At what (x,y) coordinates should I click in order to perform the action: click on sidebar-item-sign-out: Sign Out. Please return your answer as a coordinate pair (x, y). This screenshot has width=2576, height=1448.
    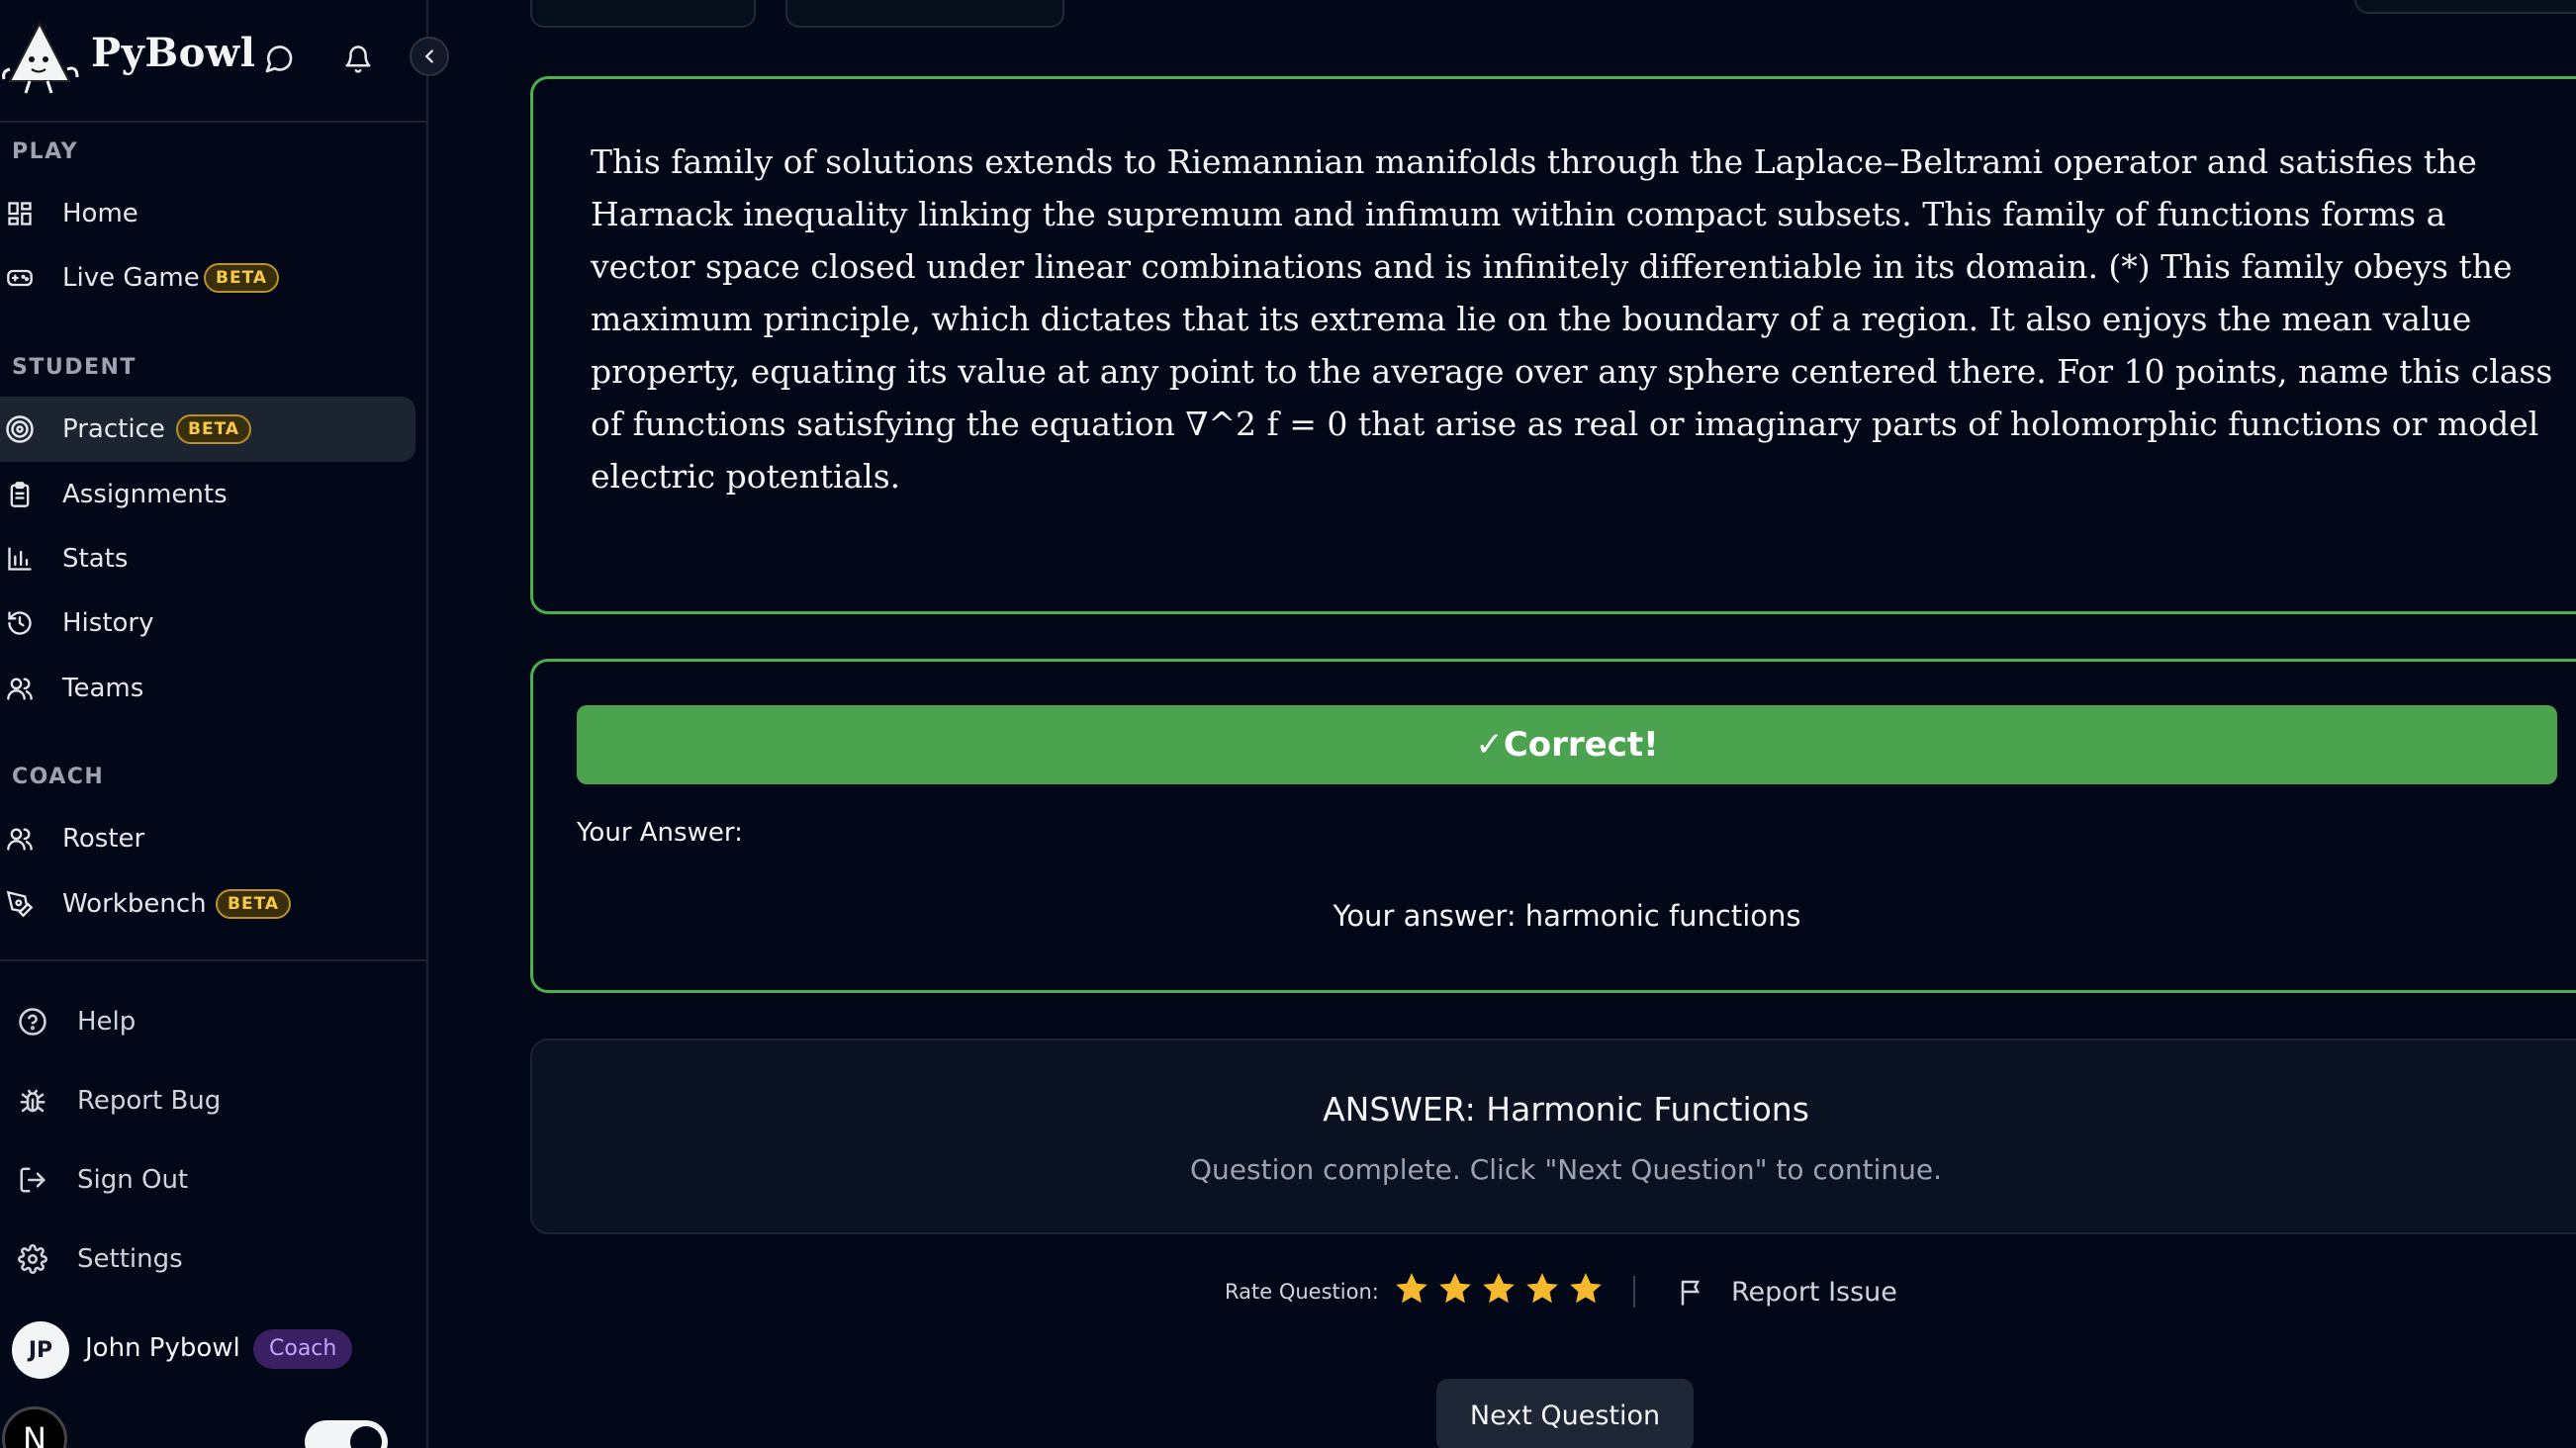
    Looking at the image, I should click on (208, 1180).